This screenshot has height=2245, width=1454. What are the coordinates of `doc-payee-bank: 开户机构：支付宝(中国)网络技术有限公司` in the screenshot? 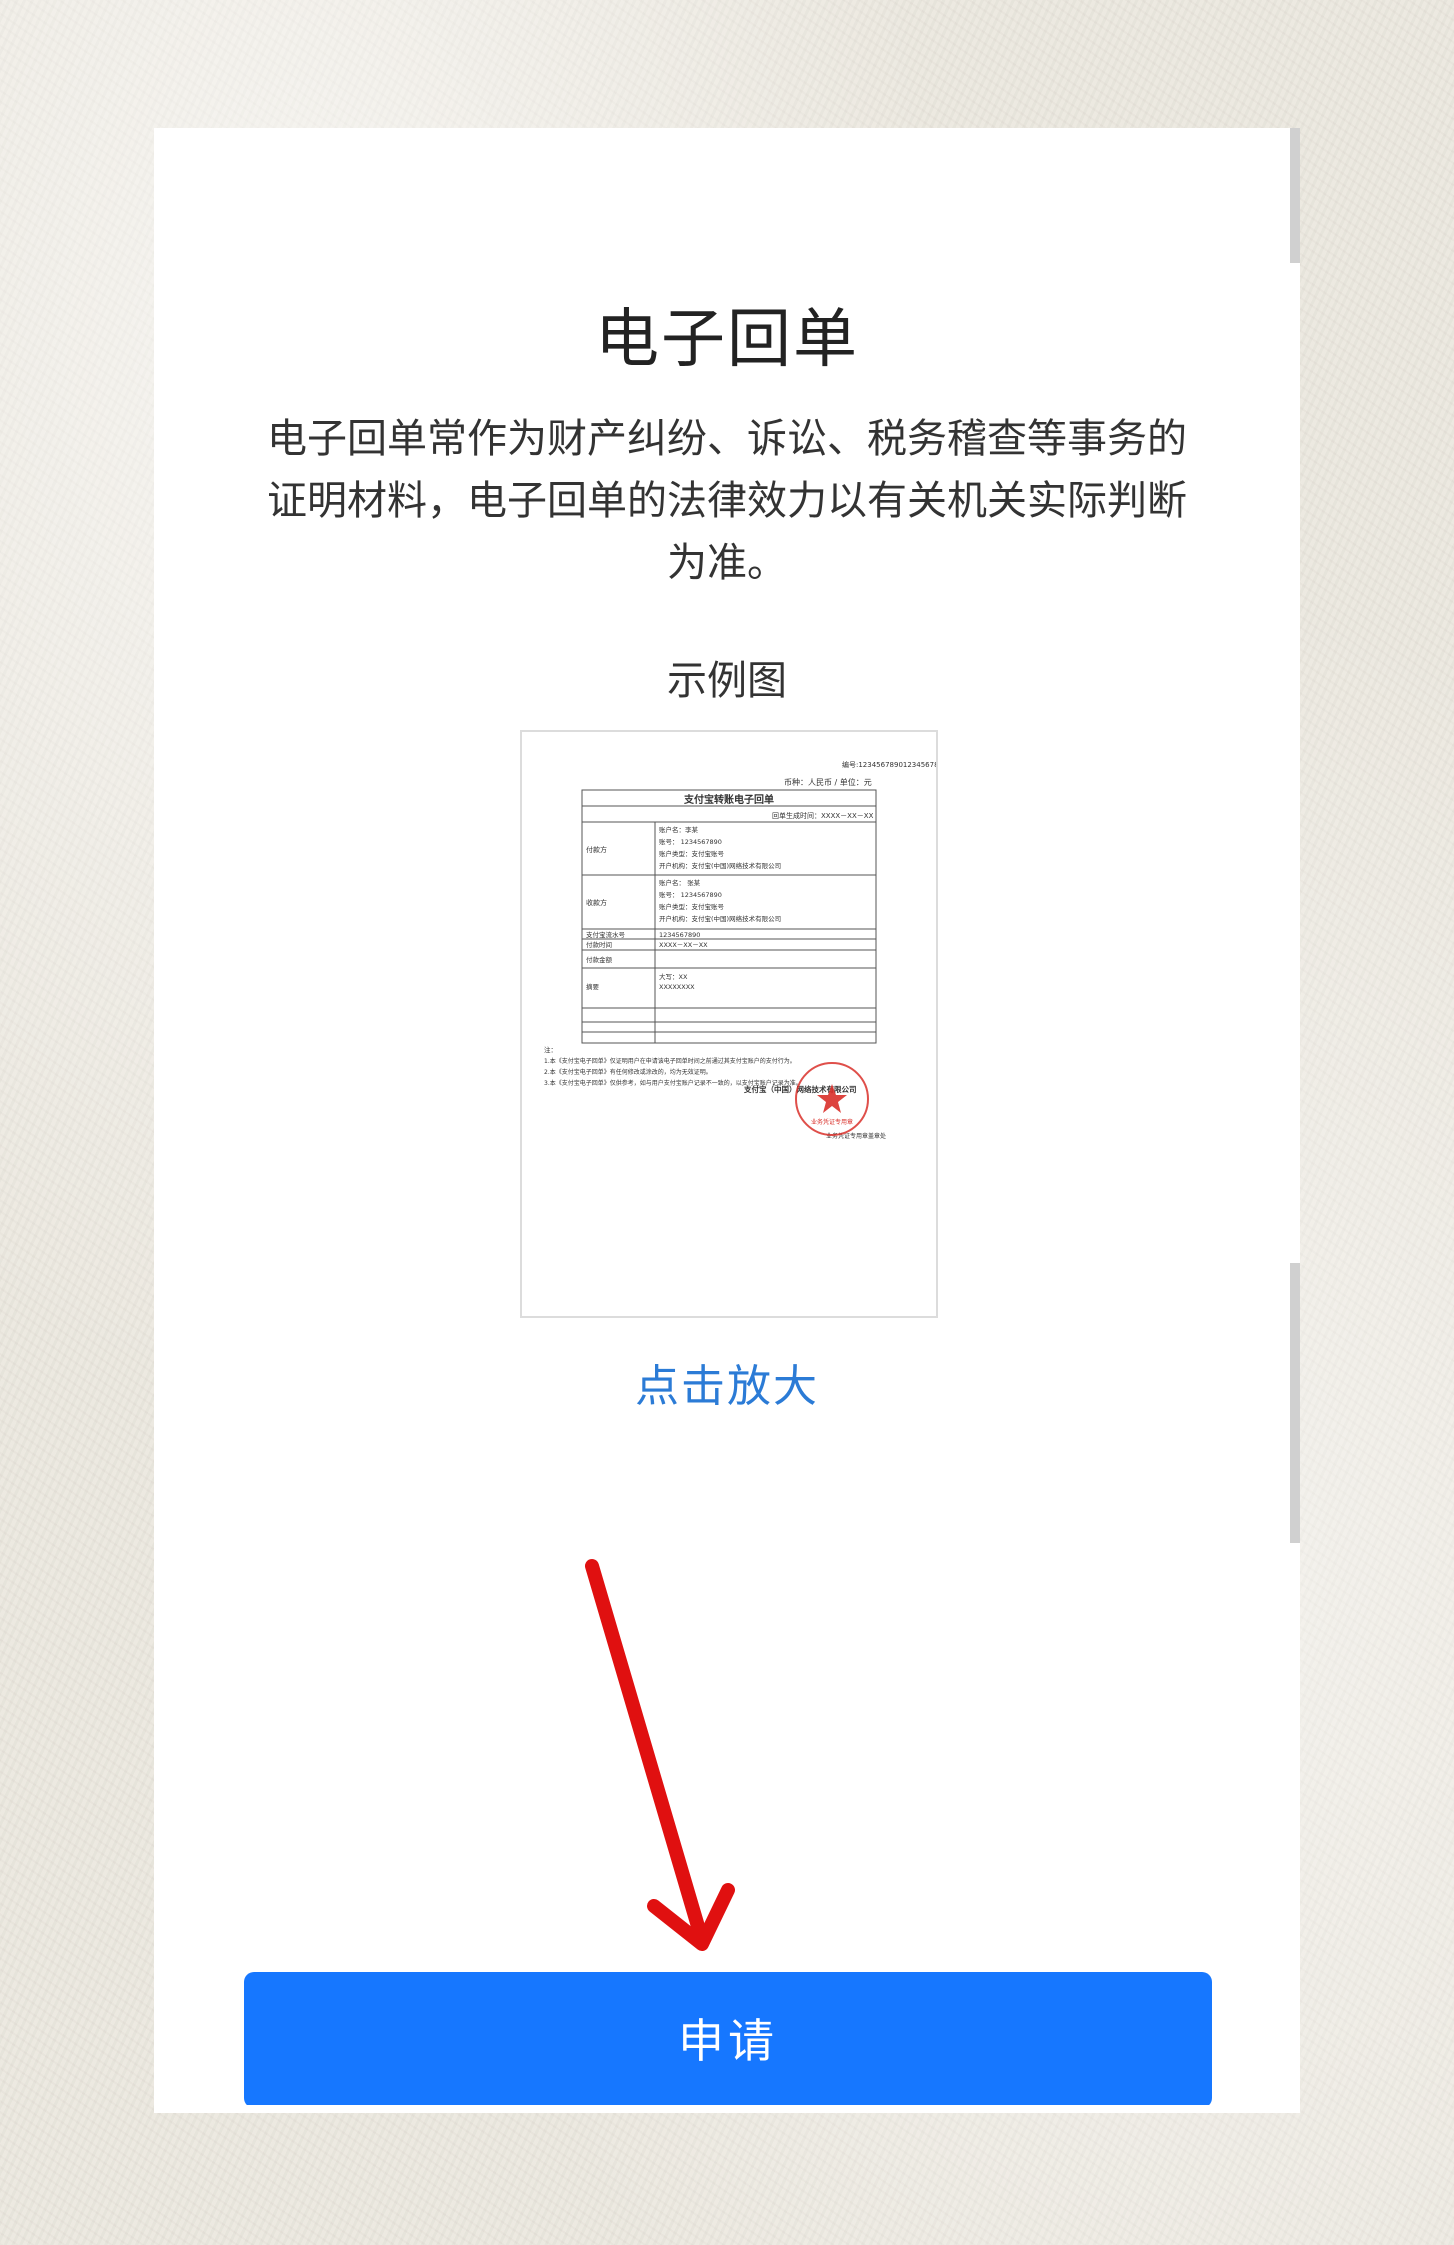 It's located at (720, 918).